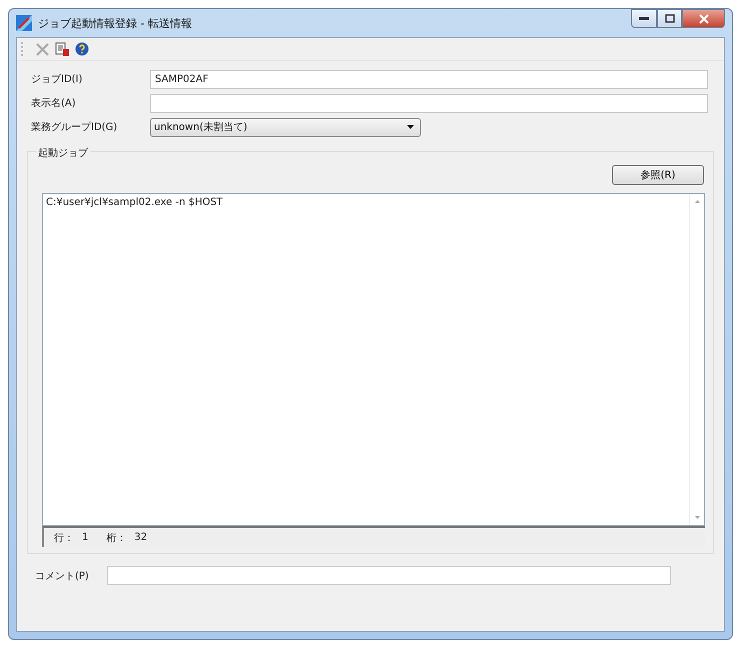 Image resolution: width=741 pixels, height=647 pixels. Describe the element at coordinates (285, 127) in the screenshot. I see `group-dropdown: unknown(未割当て)` at that location.